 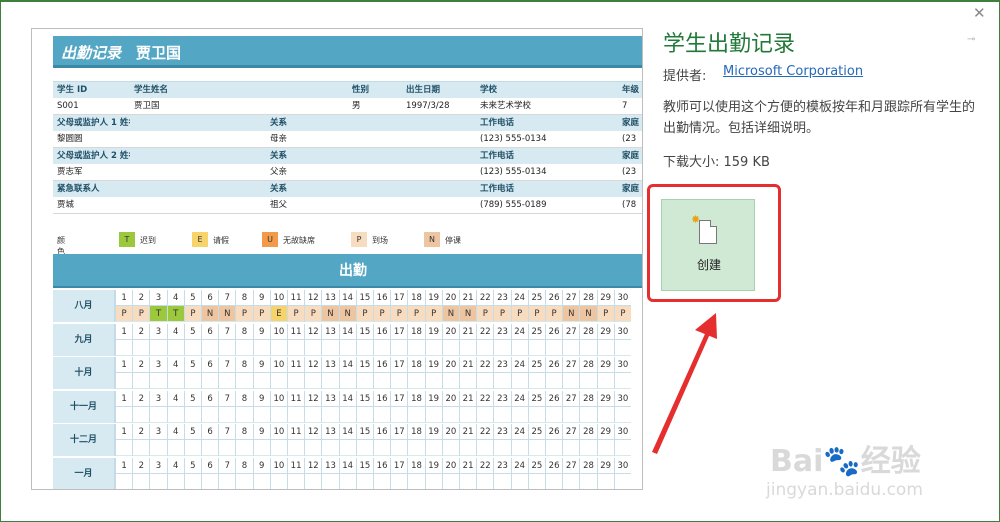 What do you see at coordinates (845, 461) in the screenshot?
I see `watermark-logo: Bai🐾经验` at bounding box center [845, 461].